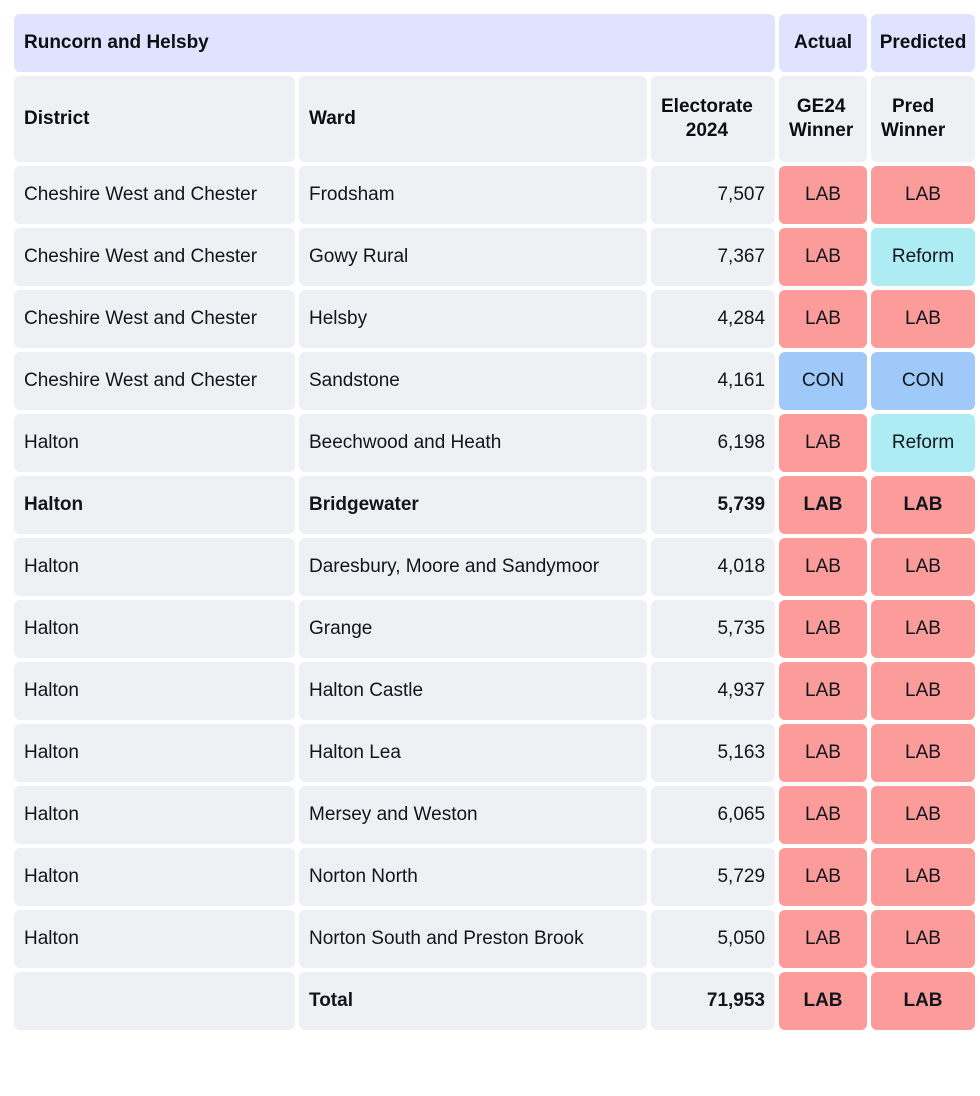 This screenshot has width=980, height=1096. Describe the element at coordinates (473, 257) in the screenshot. I see `cell-ward: Gowy Rural` at that location.